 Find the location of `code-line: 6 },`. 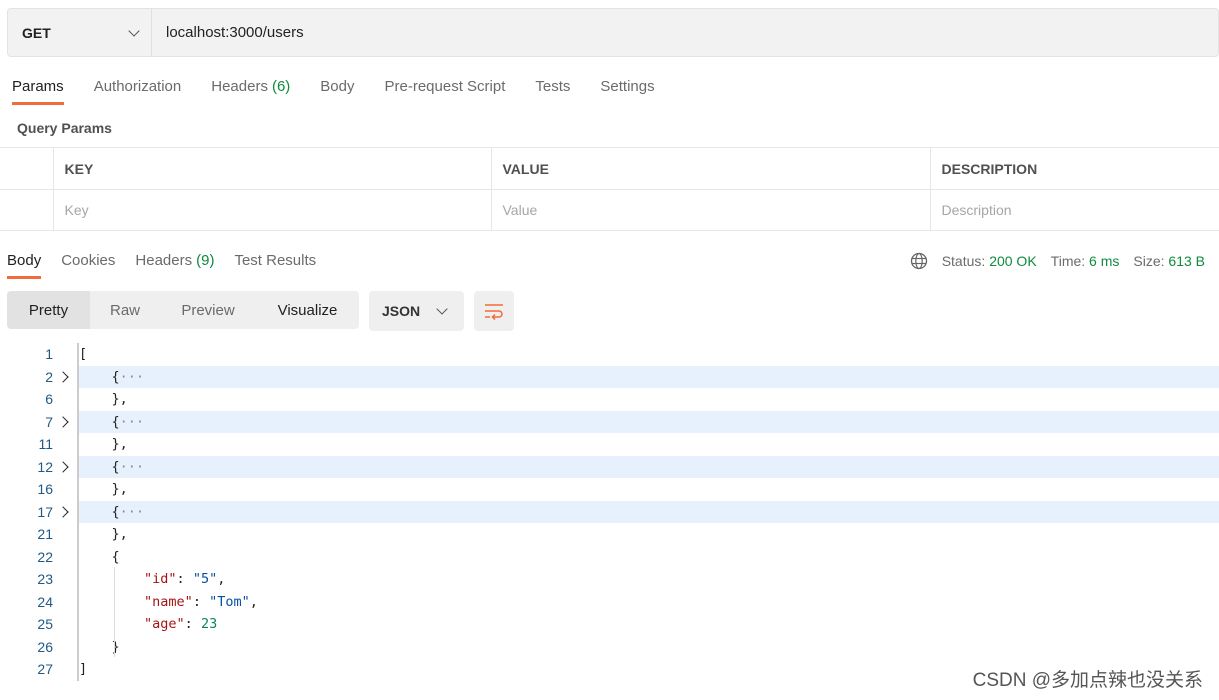

code-line: 6 }, is located at coordinates (609, 399).